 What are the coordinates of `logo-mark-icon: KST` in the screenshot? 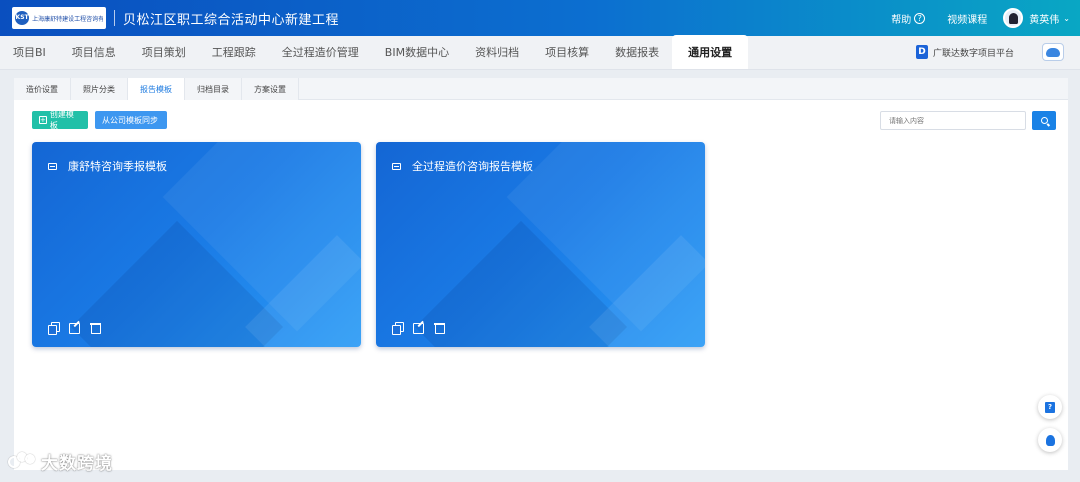 It's located at (22, 18).